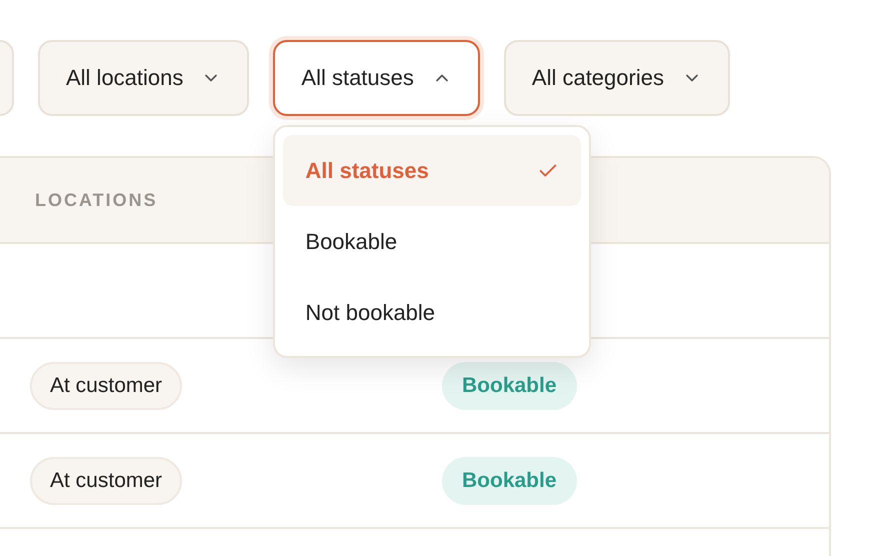  I want to click on menu-option: Not bookable, so click(432, 312).